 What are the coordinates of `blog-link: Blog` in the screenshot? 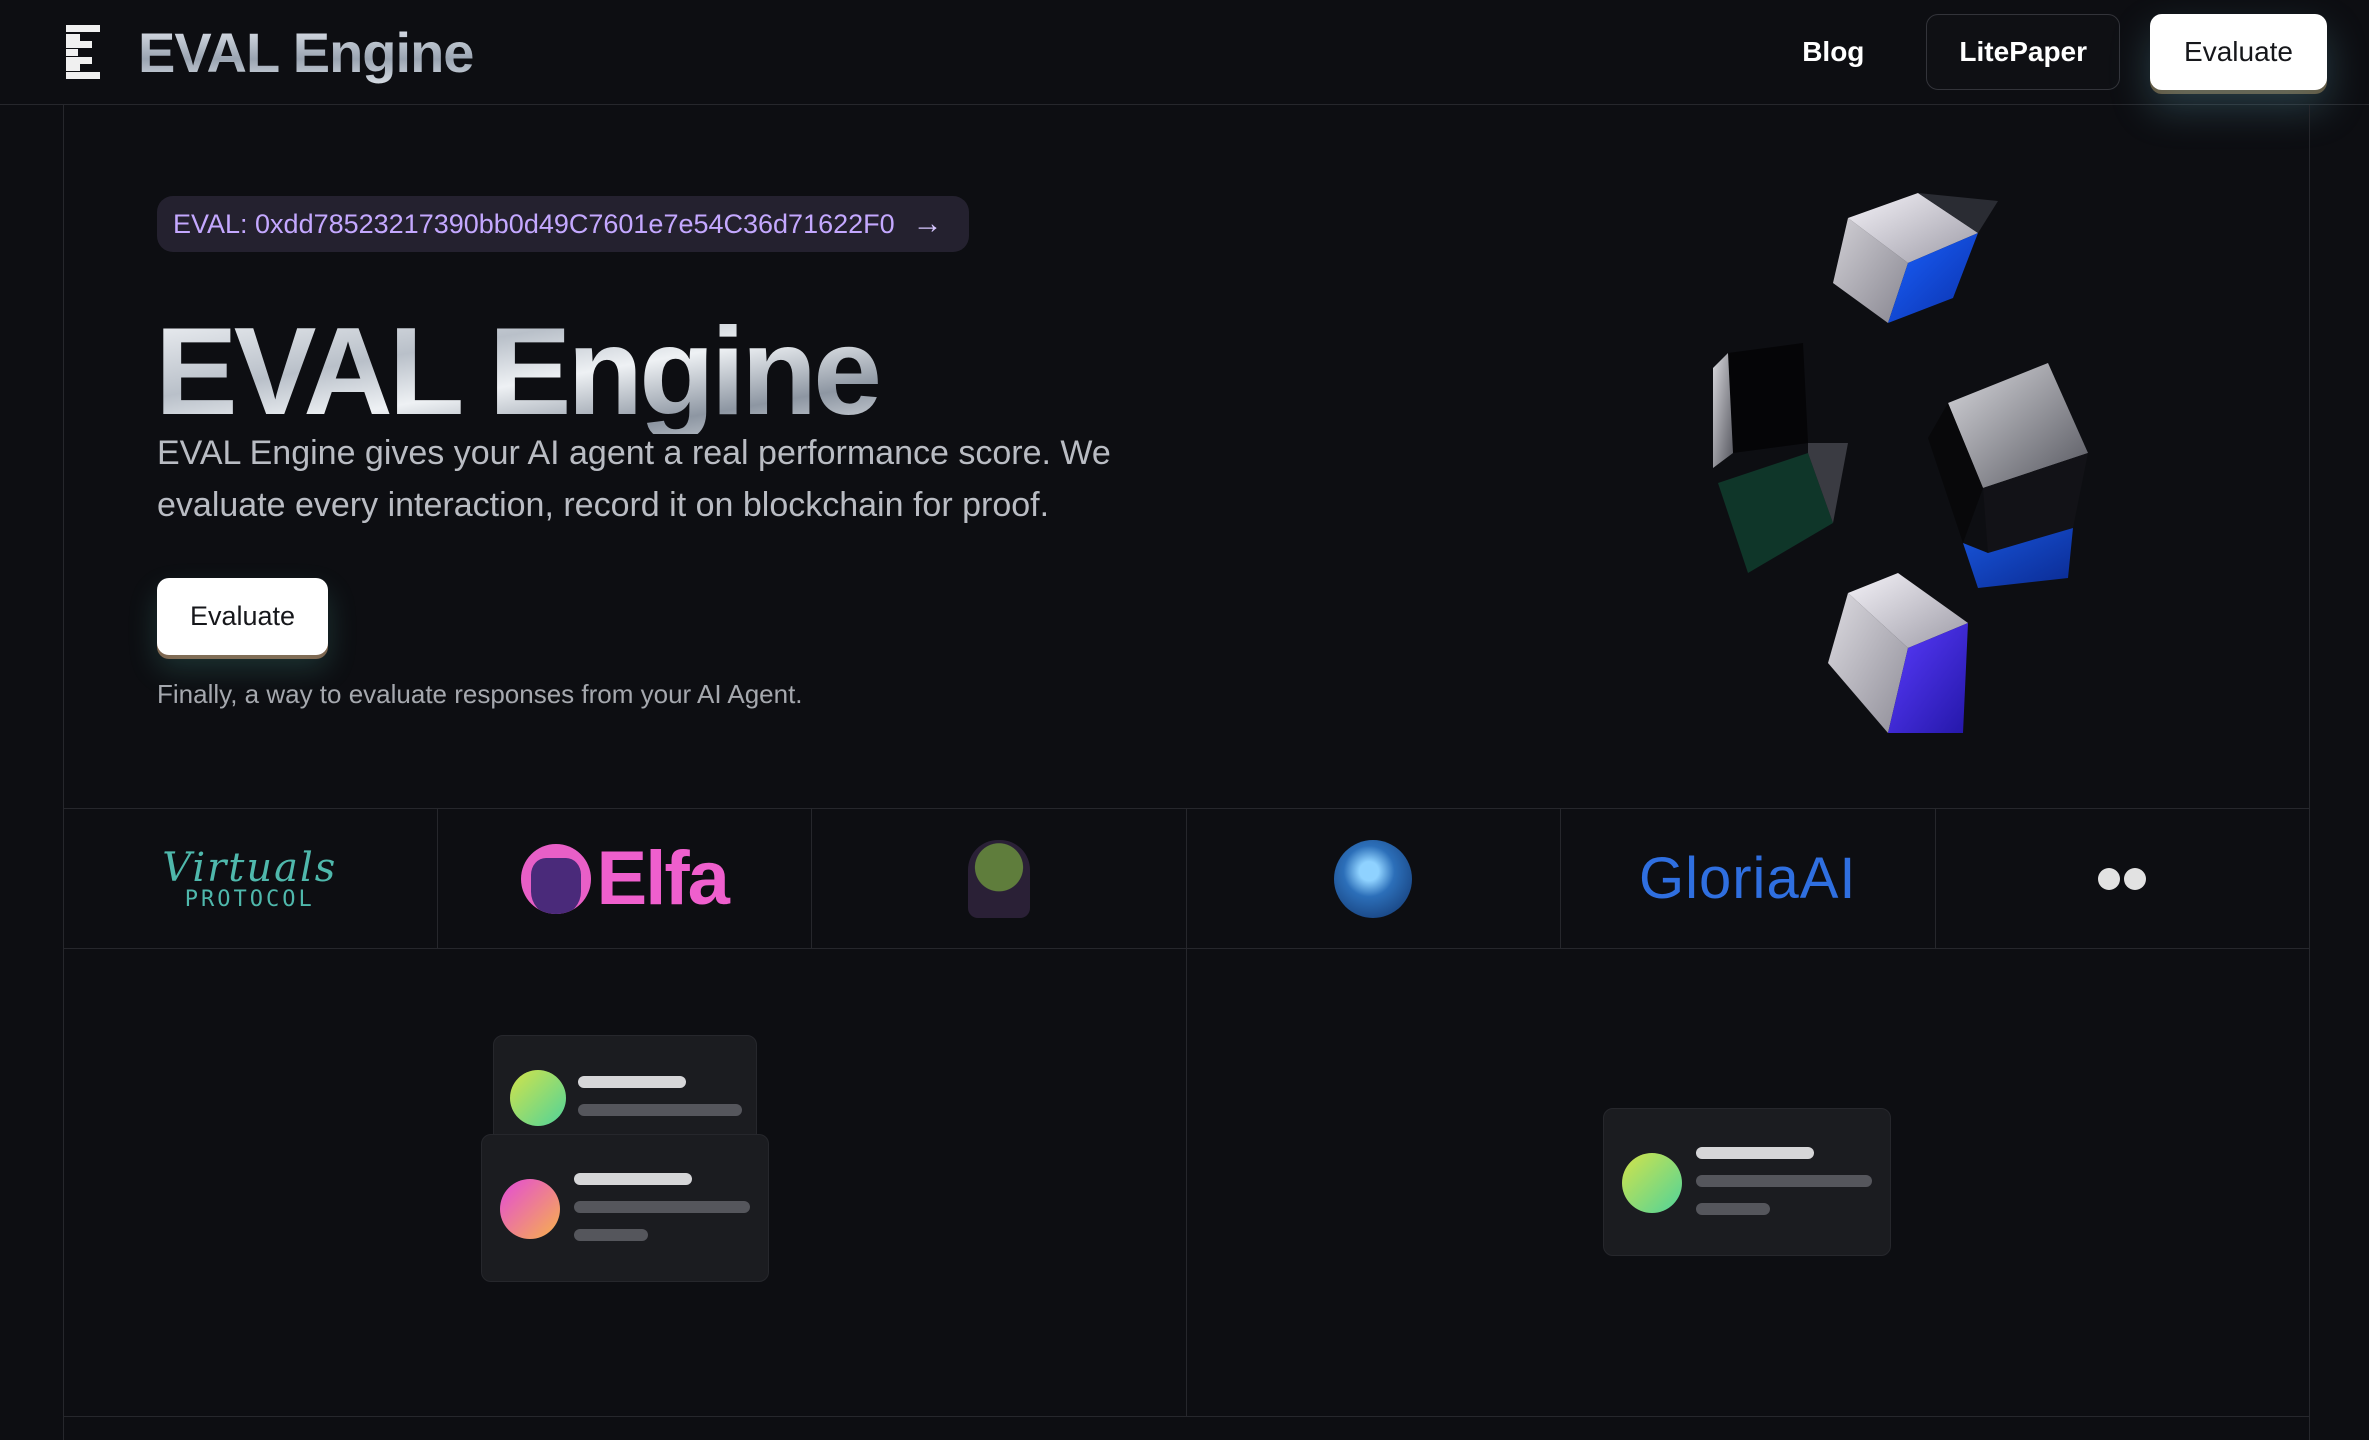 It's located at (1833, 52).